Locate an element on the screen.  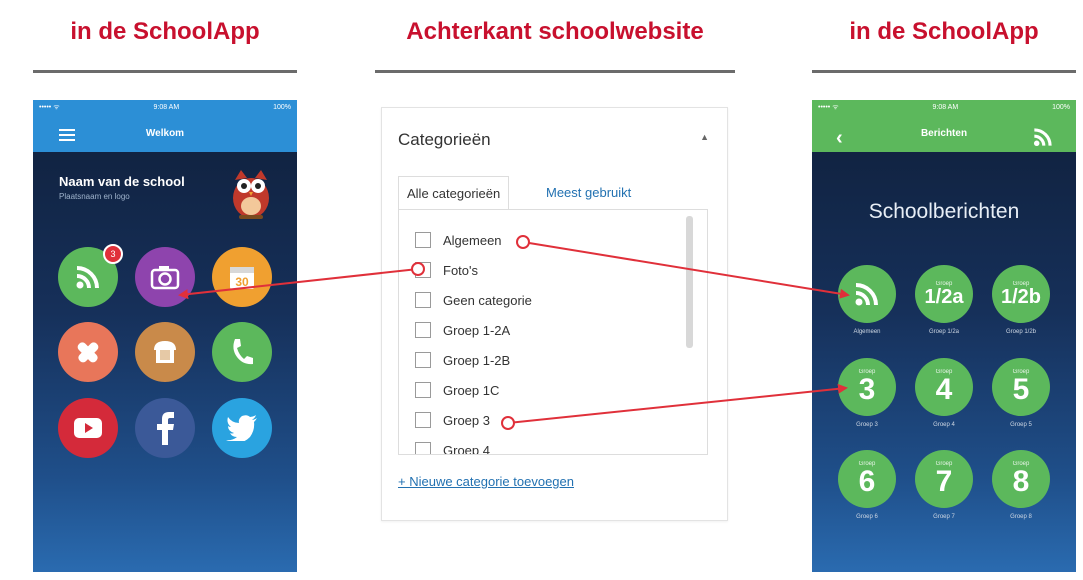
arrow-algemeen-to-rss is located at coordinates (683, 267).